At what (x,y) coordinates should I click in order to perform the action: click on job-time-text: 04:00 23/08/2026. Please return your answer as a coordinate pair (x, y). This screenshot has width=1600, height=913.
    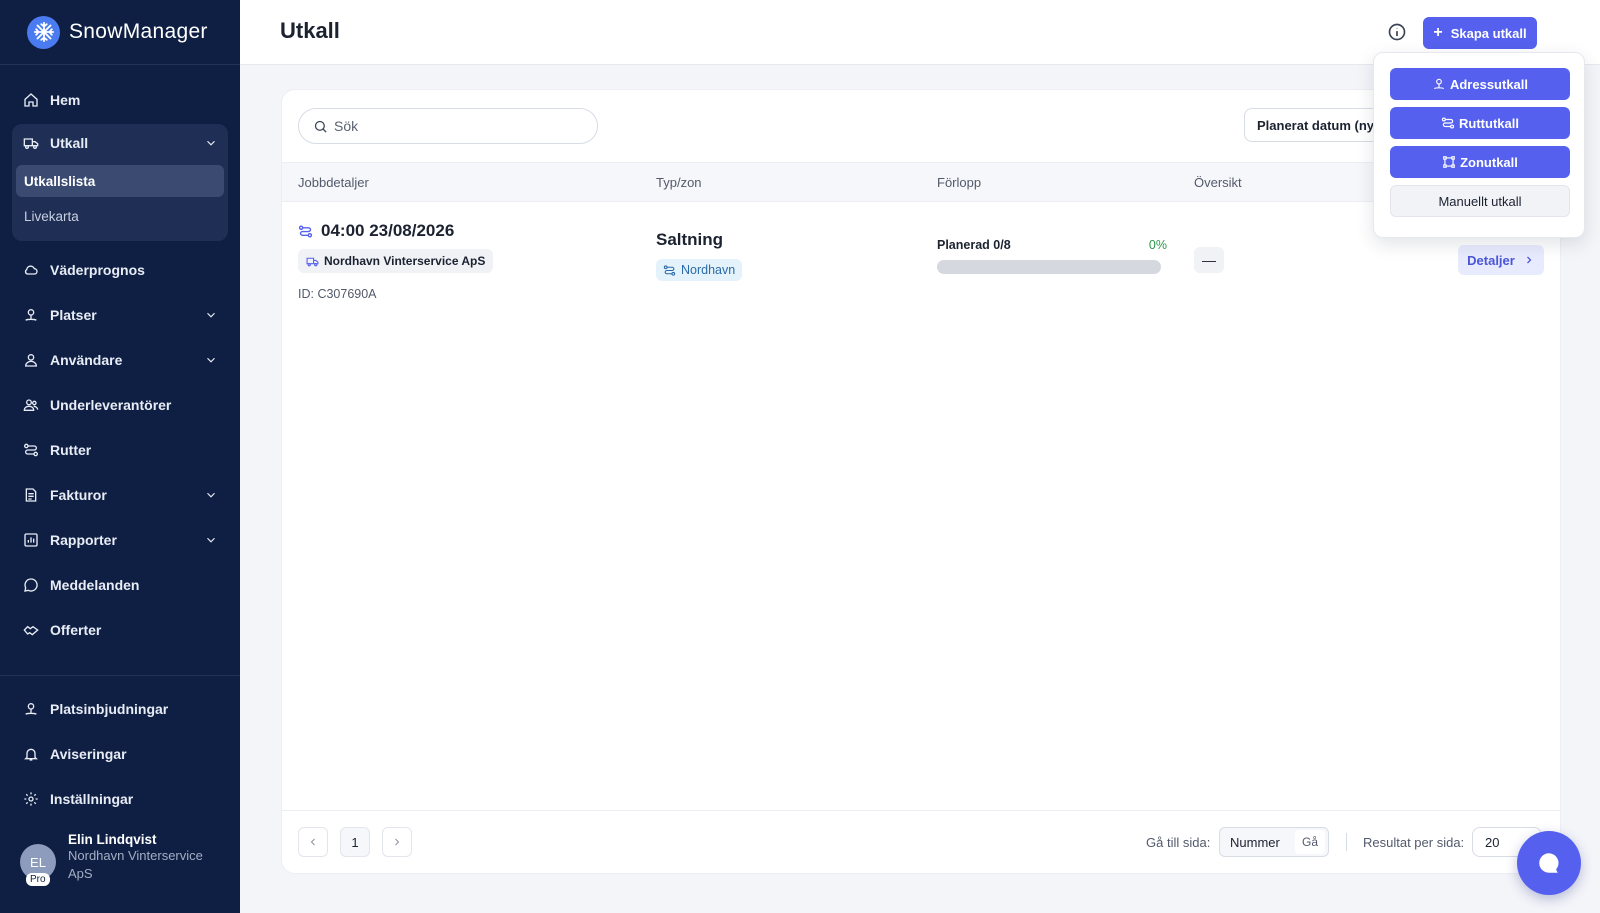
    Looking at the image, I should click on (388, 230).